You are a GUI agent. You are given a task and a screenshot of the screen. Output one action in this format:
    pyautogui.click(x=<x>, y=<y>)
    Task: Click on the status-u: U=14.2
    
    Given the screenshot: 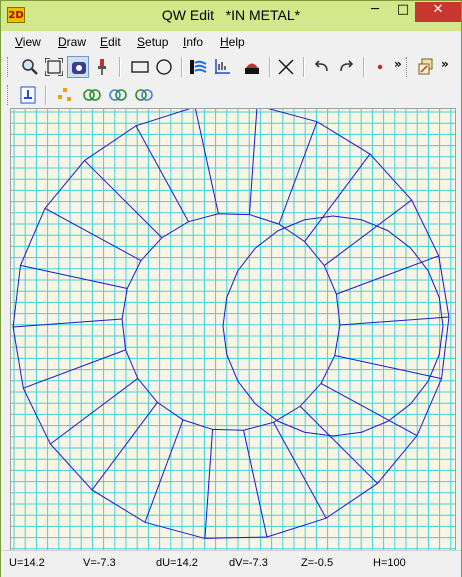 What is the action you would take?
    pyautogui.click(x=27, y=563)
    